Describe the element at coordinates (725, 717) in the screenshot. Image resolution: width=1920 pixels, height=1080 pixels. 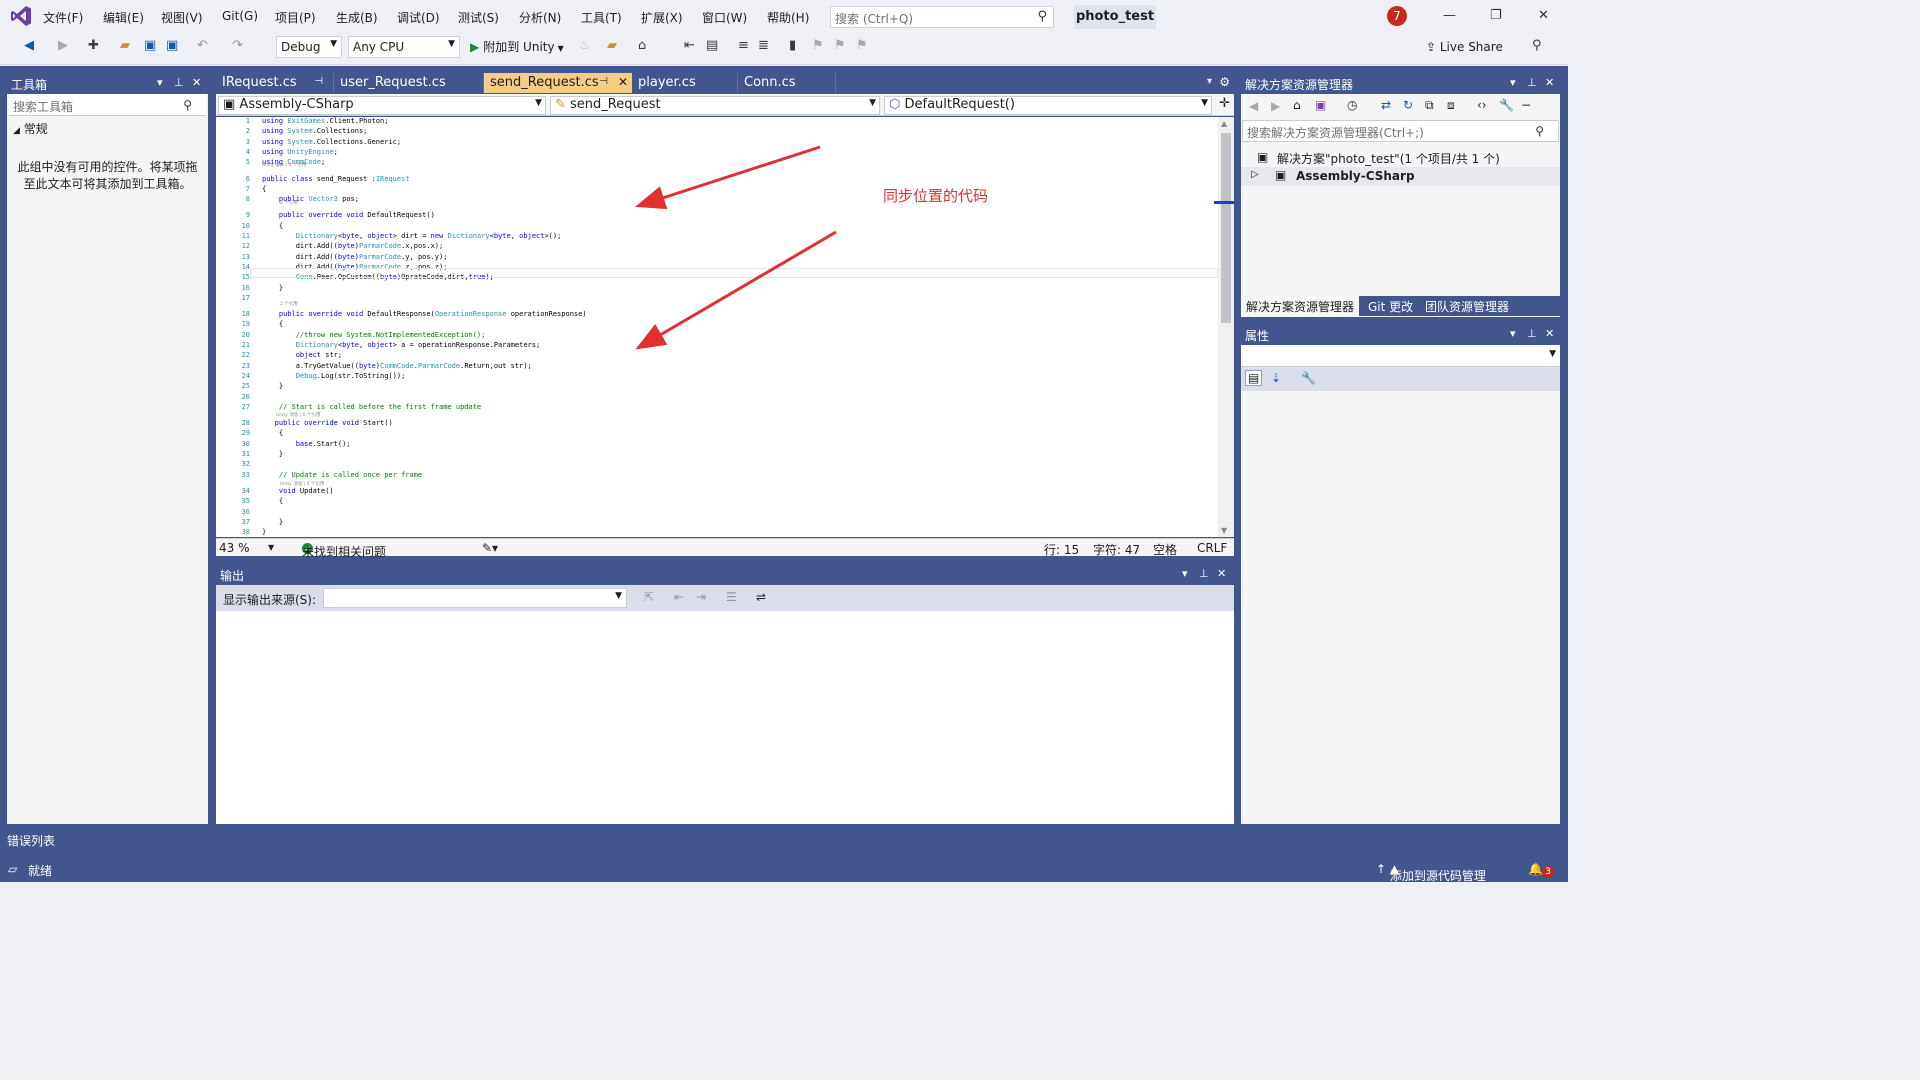
I see `output-text-area` at that location.